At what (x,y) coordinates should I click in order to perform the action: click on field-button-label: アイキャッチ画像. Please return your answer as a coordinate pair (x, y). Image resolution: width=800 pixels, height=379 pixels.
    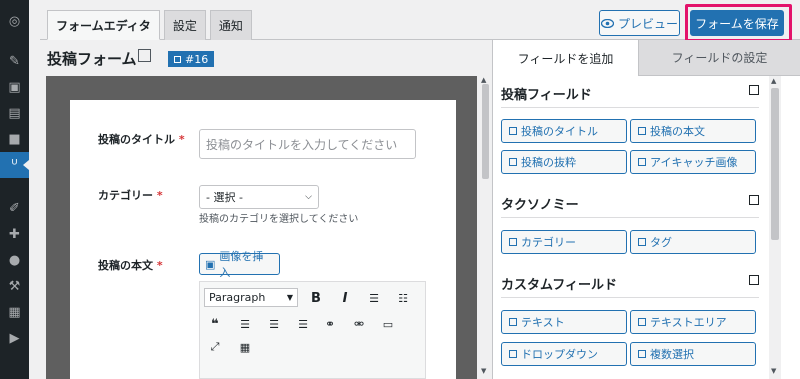
    Looking at the image, I should click on (694, 162).